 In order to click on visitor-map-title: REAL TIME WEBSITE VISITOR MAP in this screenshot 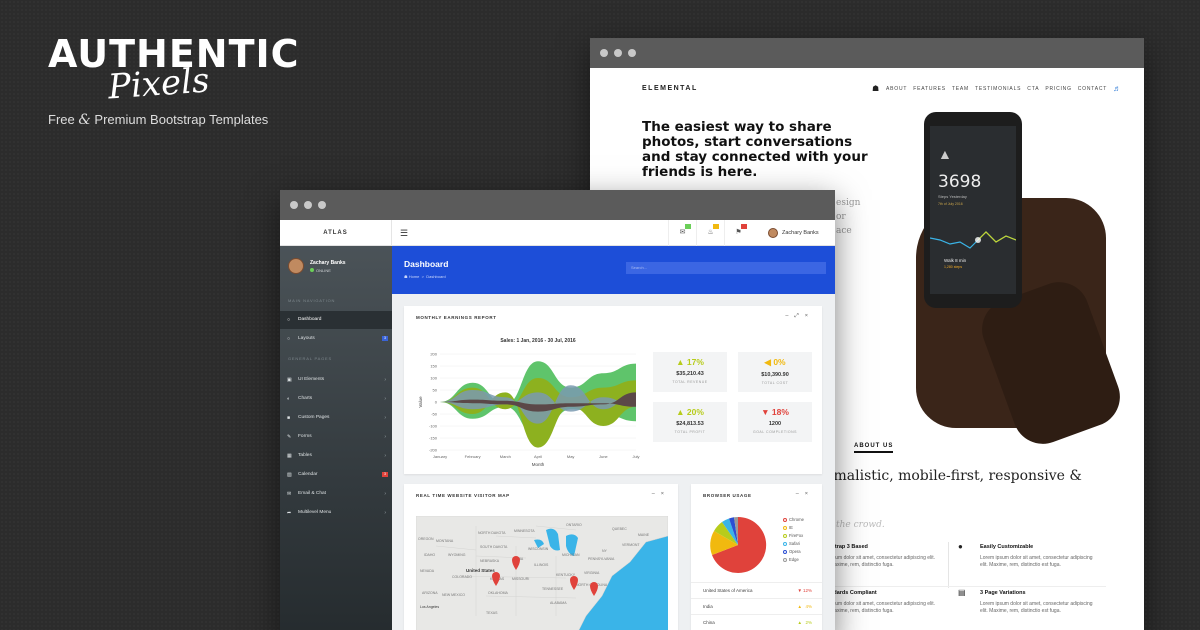, I will do `click(463, 495)`.